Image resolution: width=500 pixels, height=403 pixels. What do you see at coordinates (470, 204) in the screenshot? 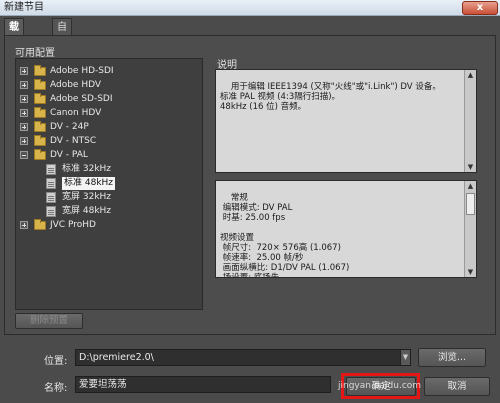
I see `scroll-thumb` at bounding box center [470, 204].